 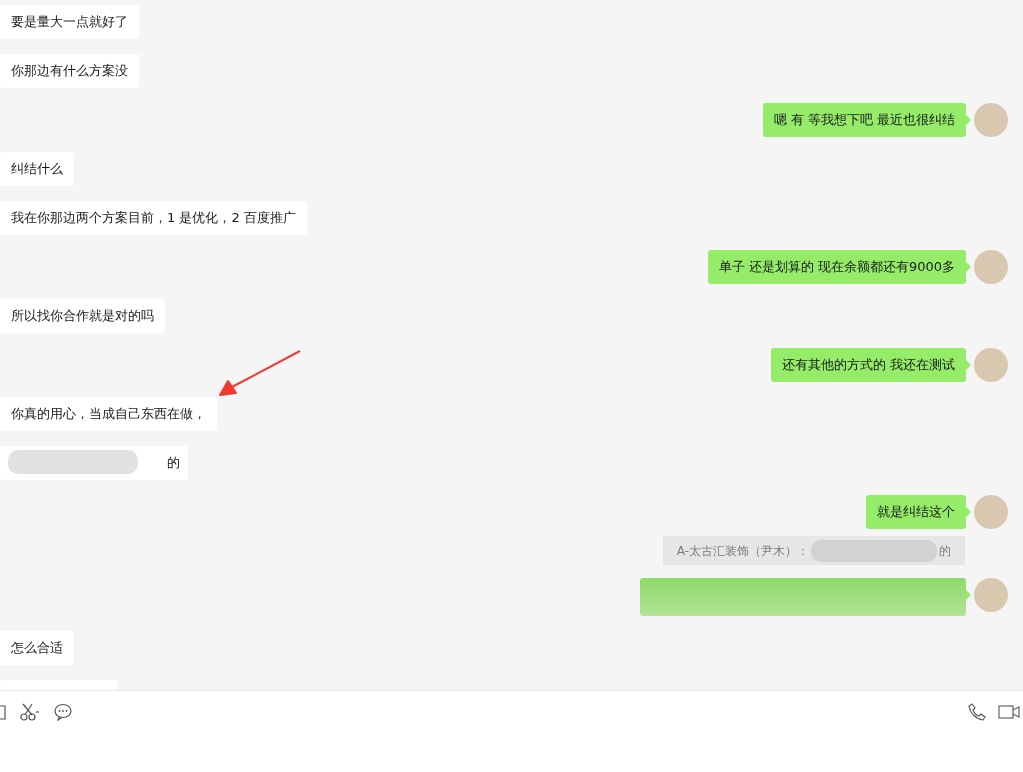 What do you see at coordinates (108, 414) in the screenshot?
I see `message-bubble: 你真的用心，当成自己东西在做，` at bounding box center [108, 414].